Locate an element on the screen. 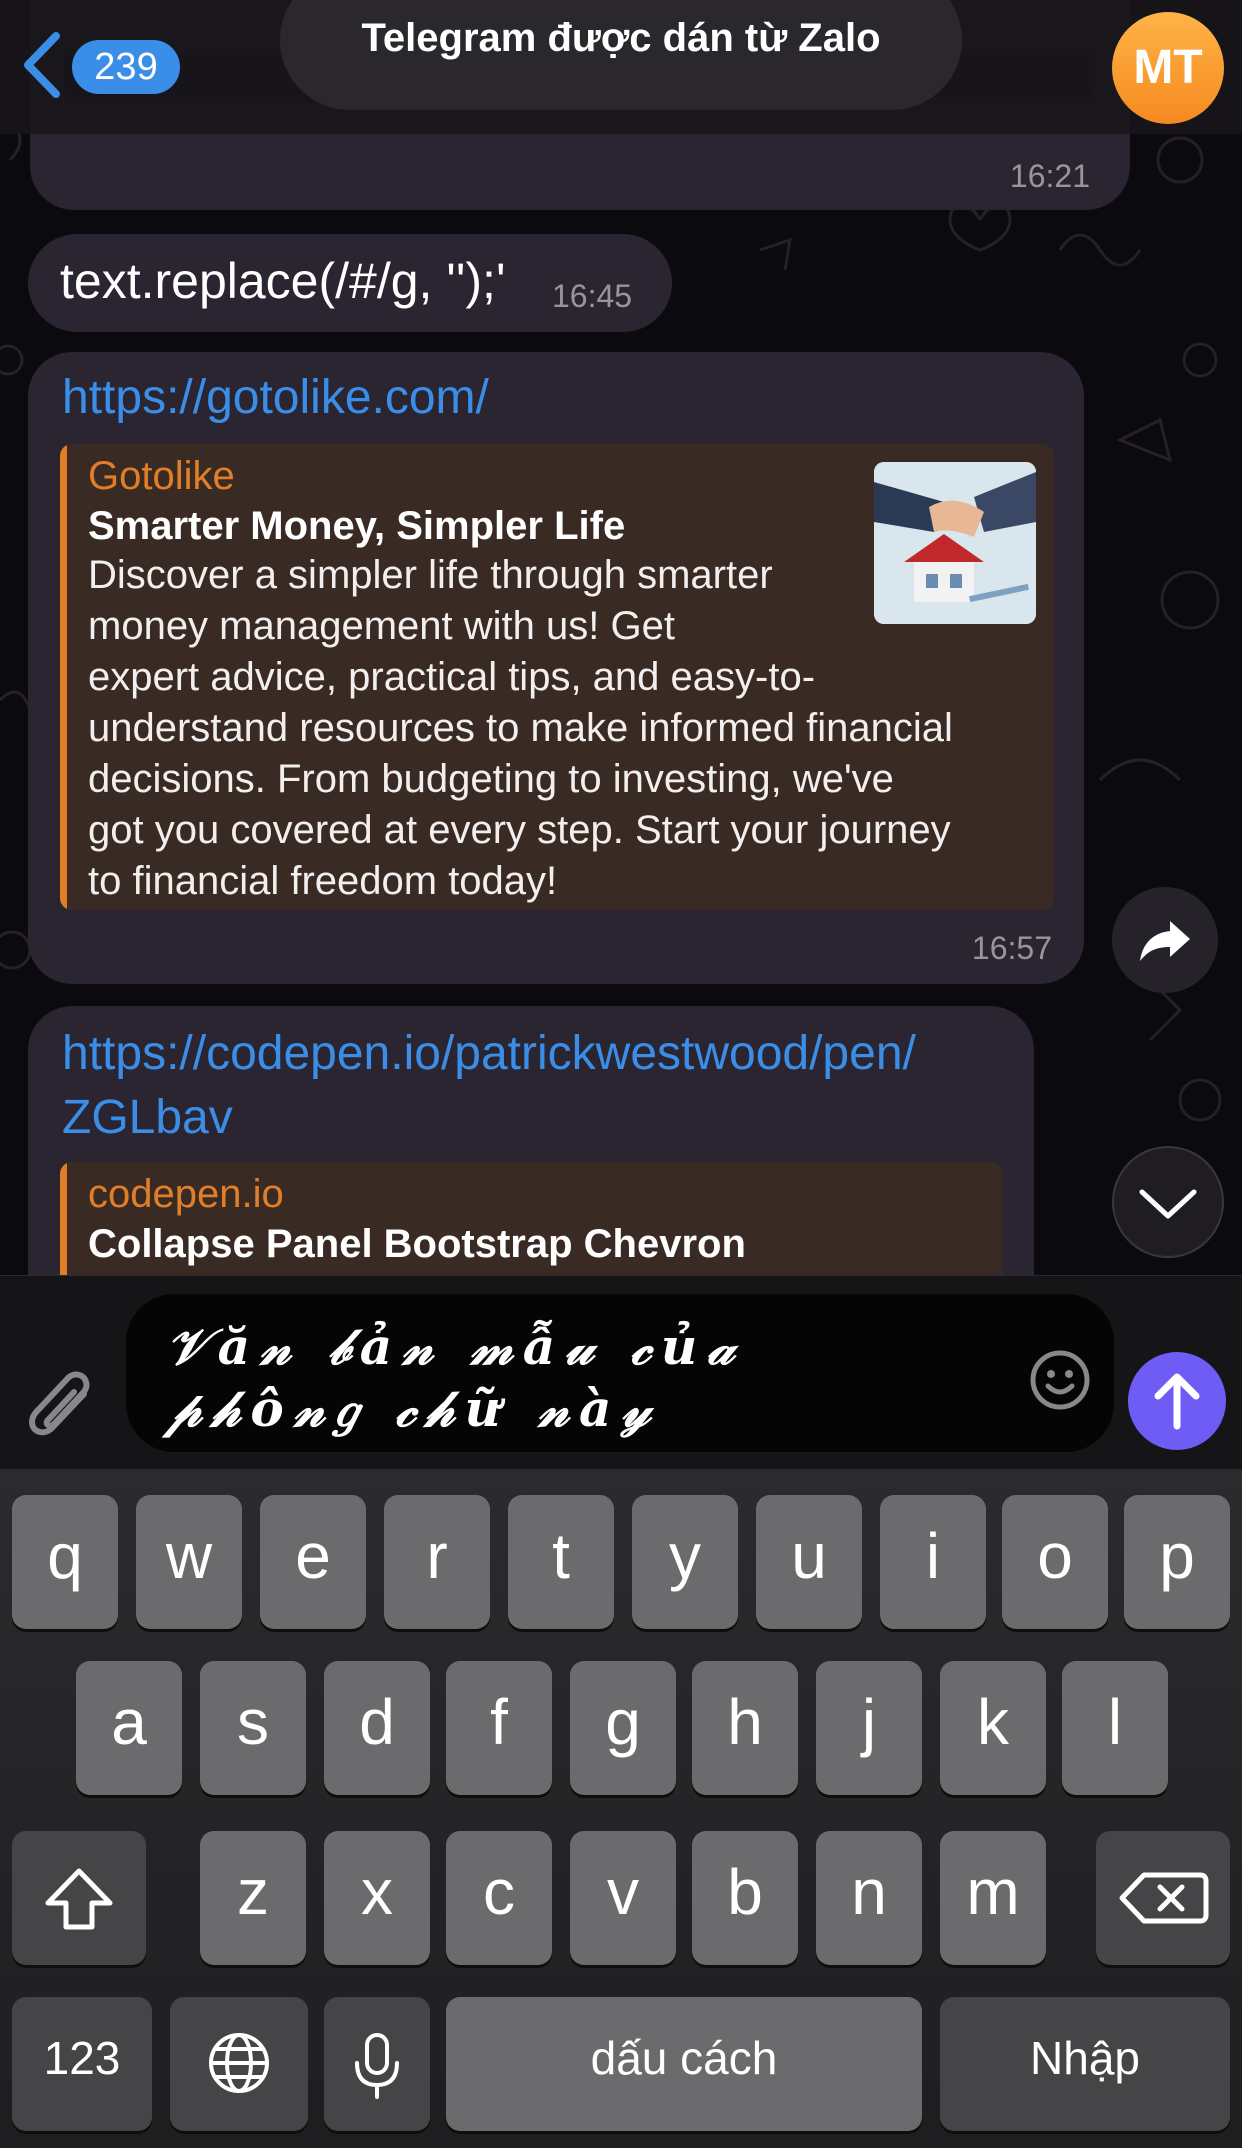 Image resolution: width=1242 pixels, height=2148 pixels. key-n: n is located at coordinates (869, 1898).